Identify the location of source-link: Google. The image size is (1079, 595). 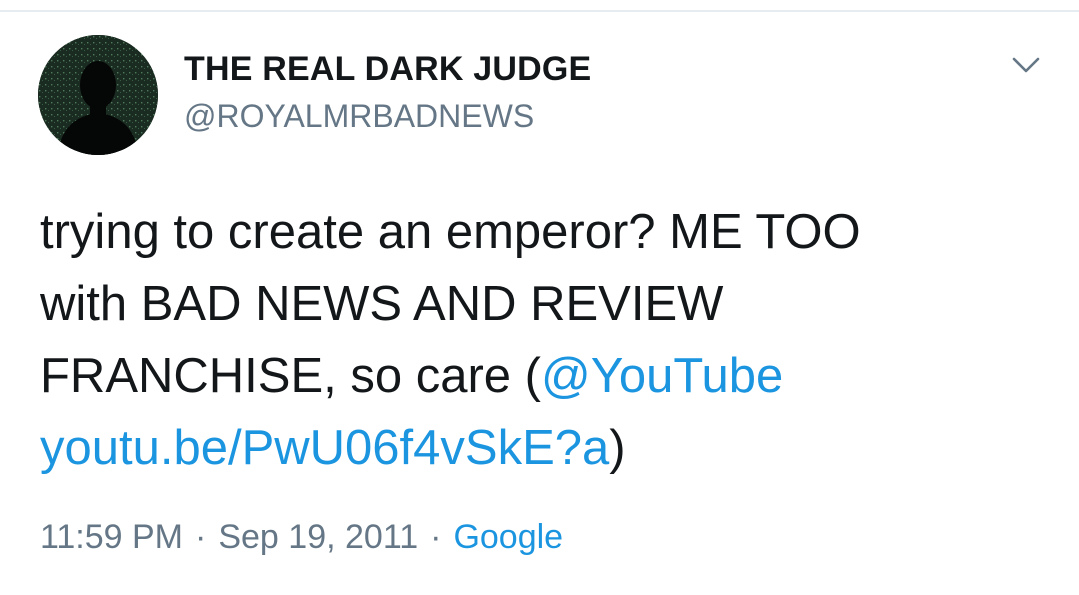
(508, 537).